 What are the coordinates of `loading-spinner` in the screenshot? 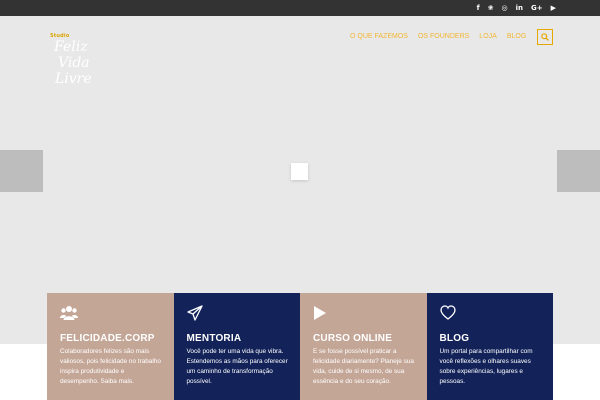 It's located at (299, 171).